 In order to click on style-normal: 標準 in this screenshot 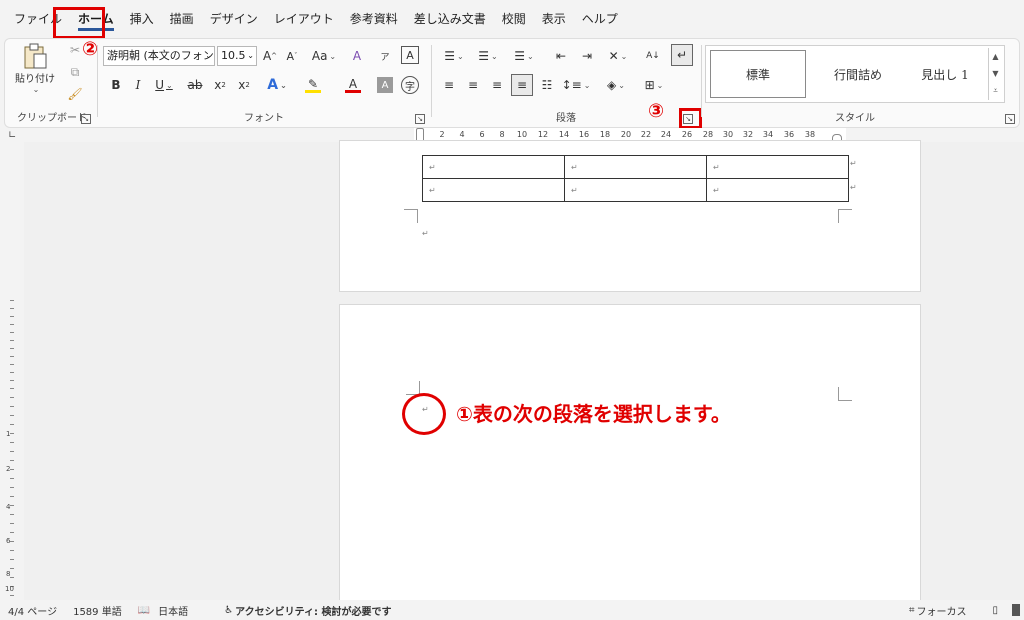, I will do `click(758, 74)`.